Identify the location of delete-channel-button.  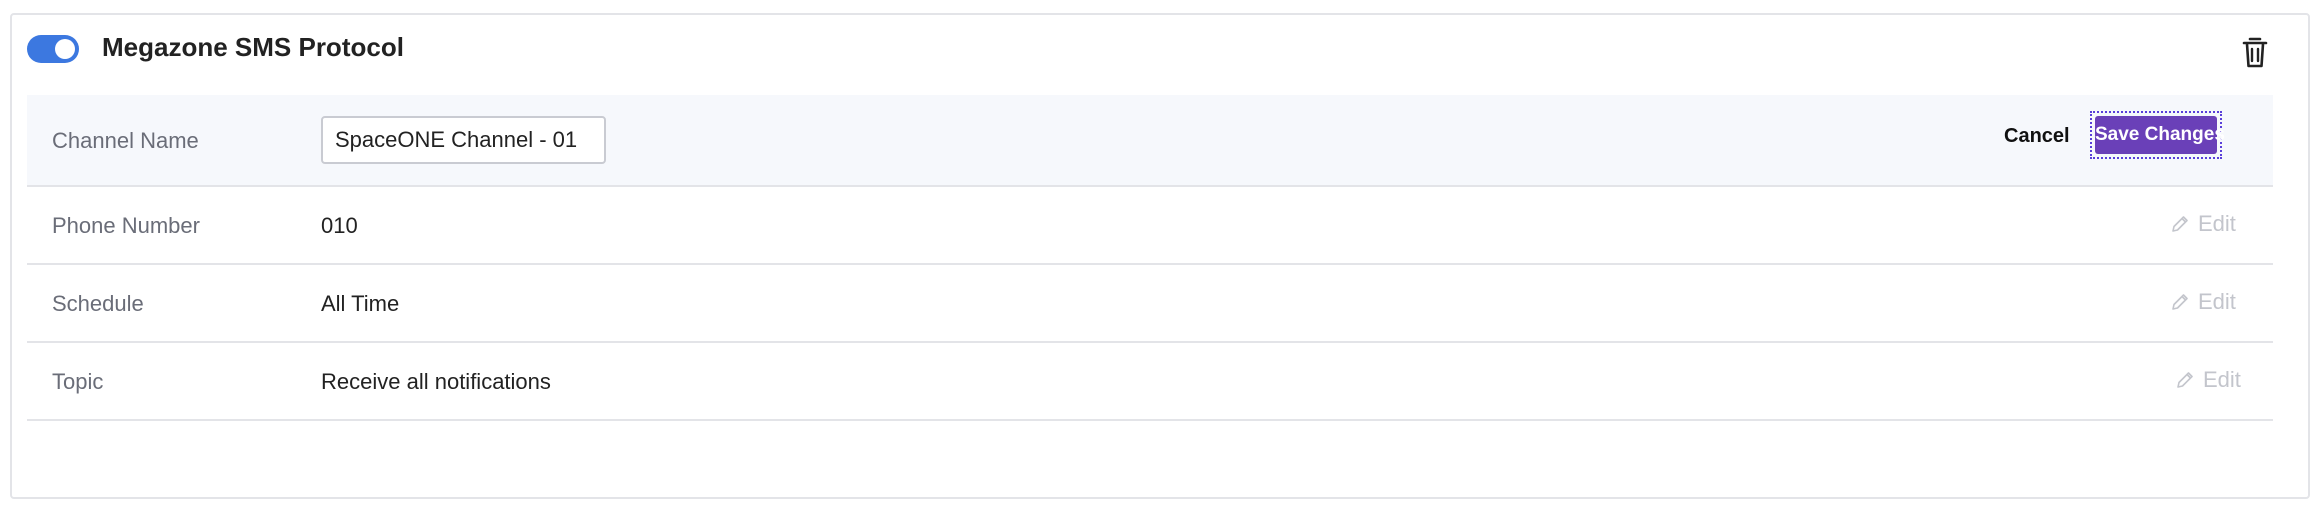
(2255, 53).